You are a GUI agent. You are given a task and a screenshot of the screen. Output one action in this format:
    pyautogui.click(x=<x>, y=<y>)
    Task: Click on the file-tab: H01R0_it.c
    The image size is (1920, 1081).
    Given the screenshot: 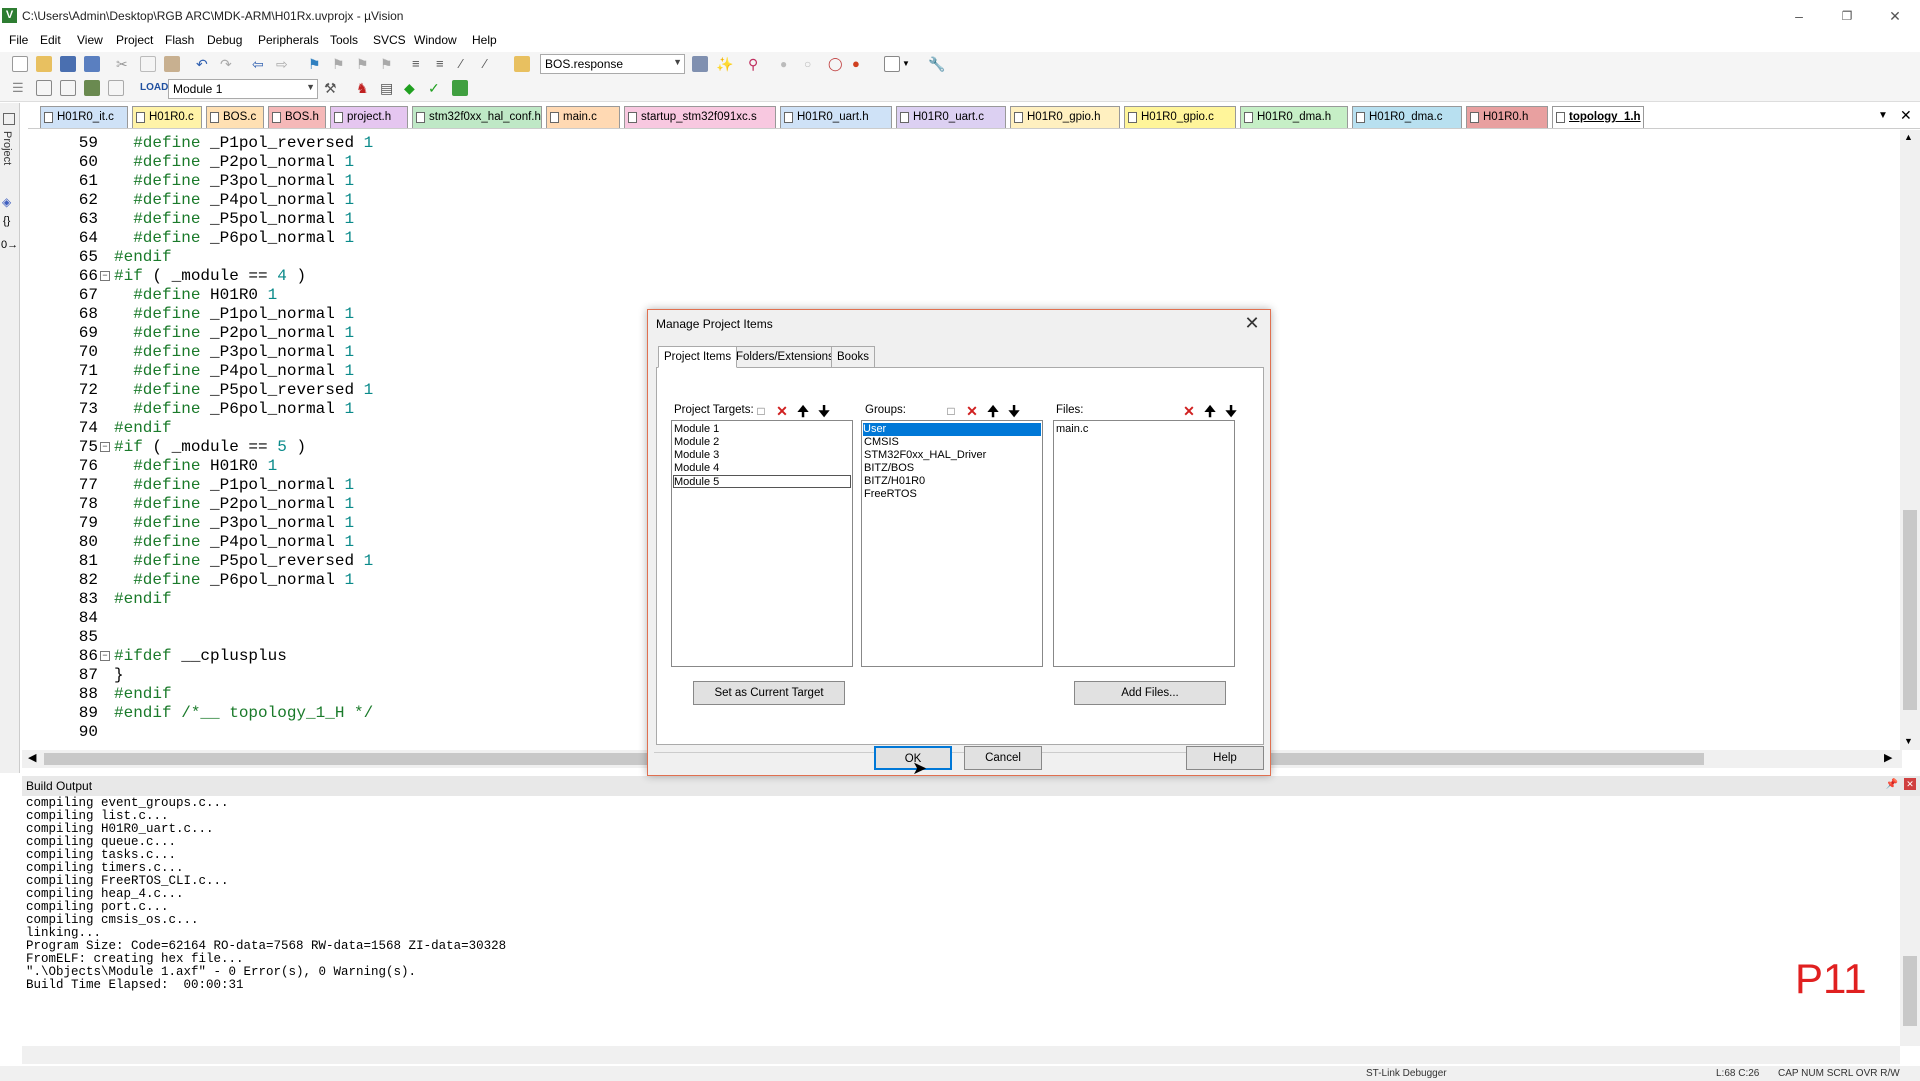 What is the action you would take?
    pyautogui.click(x=84, y=117)
    